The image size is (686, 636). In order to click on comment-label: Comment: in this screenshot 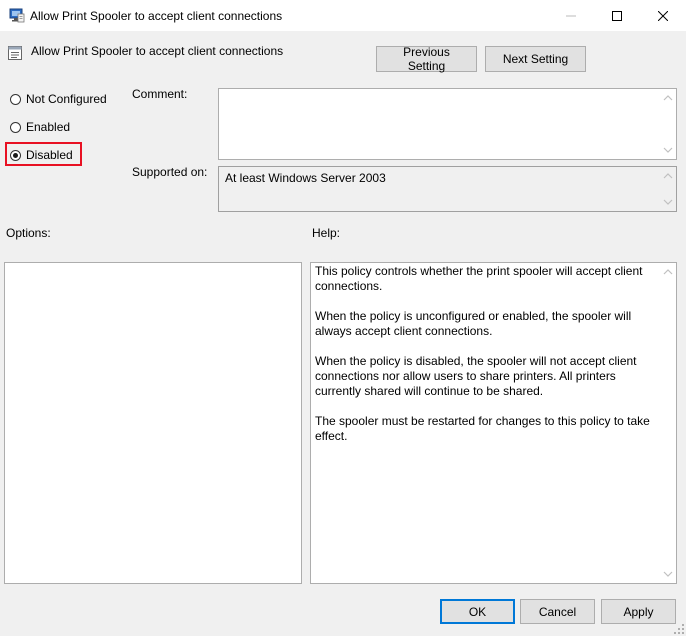, I will do `click(160, 94)`.